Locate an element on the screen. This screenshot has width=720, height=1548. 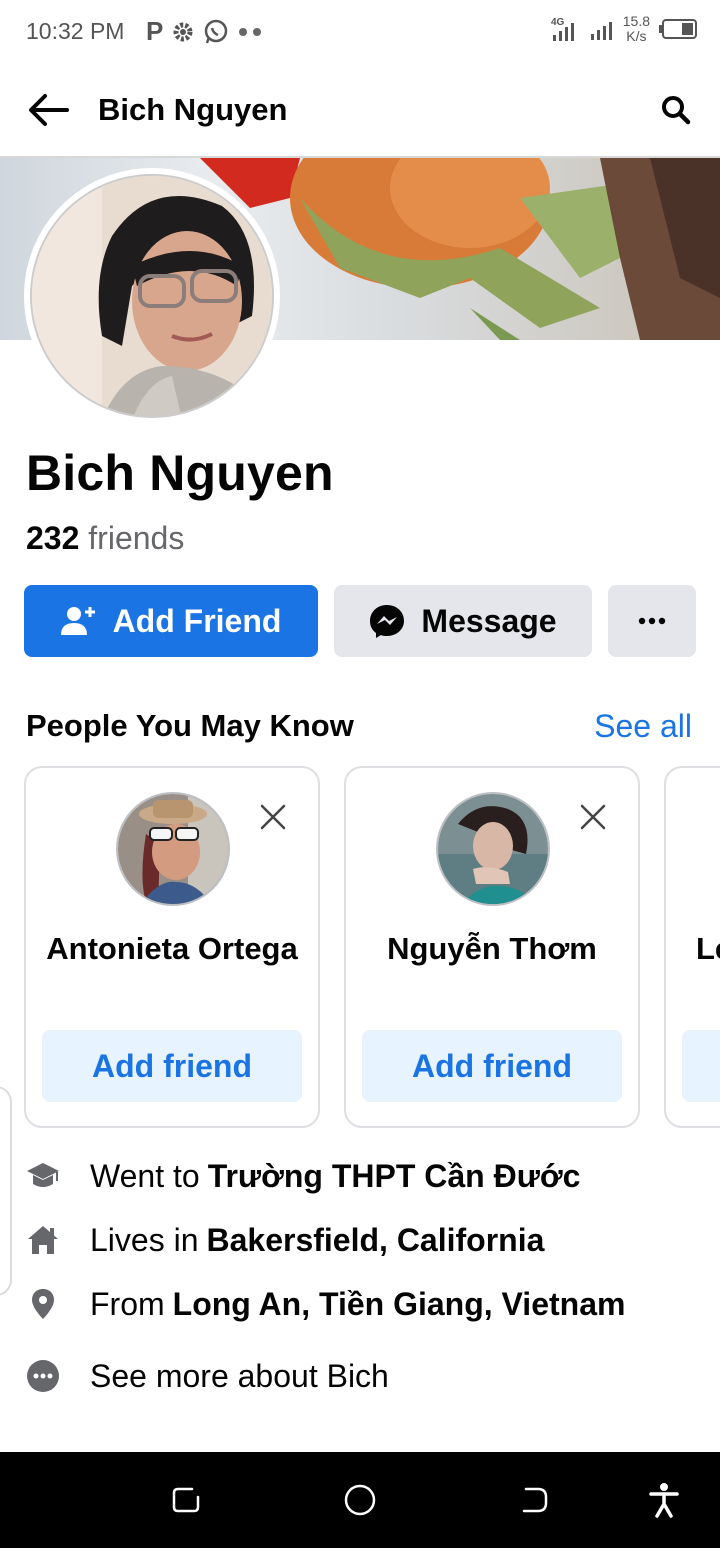
profile-avatar is located at coordinates (152, 296).